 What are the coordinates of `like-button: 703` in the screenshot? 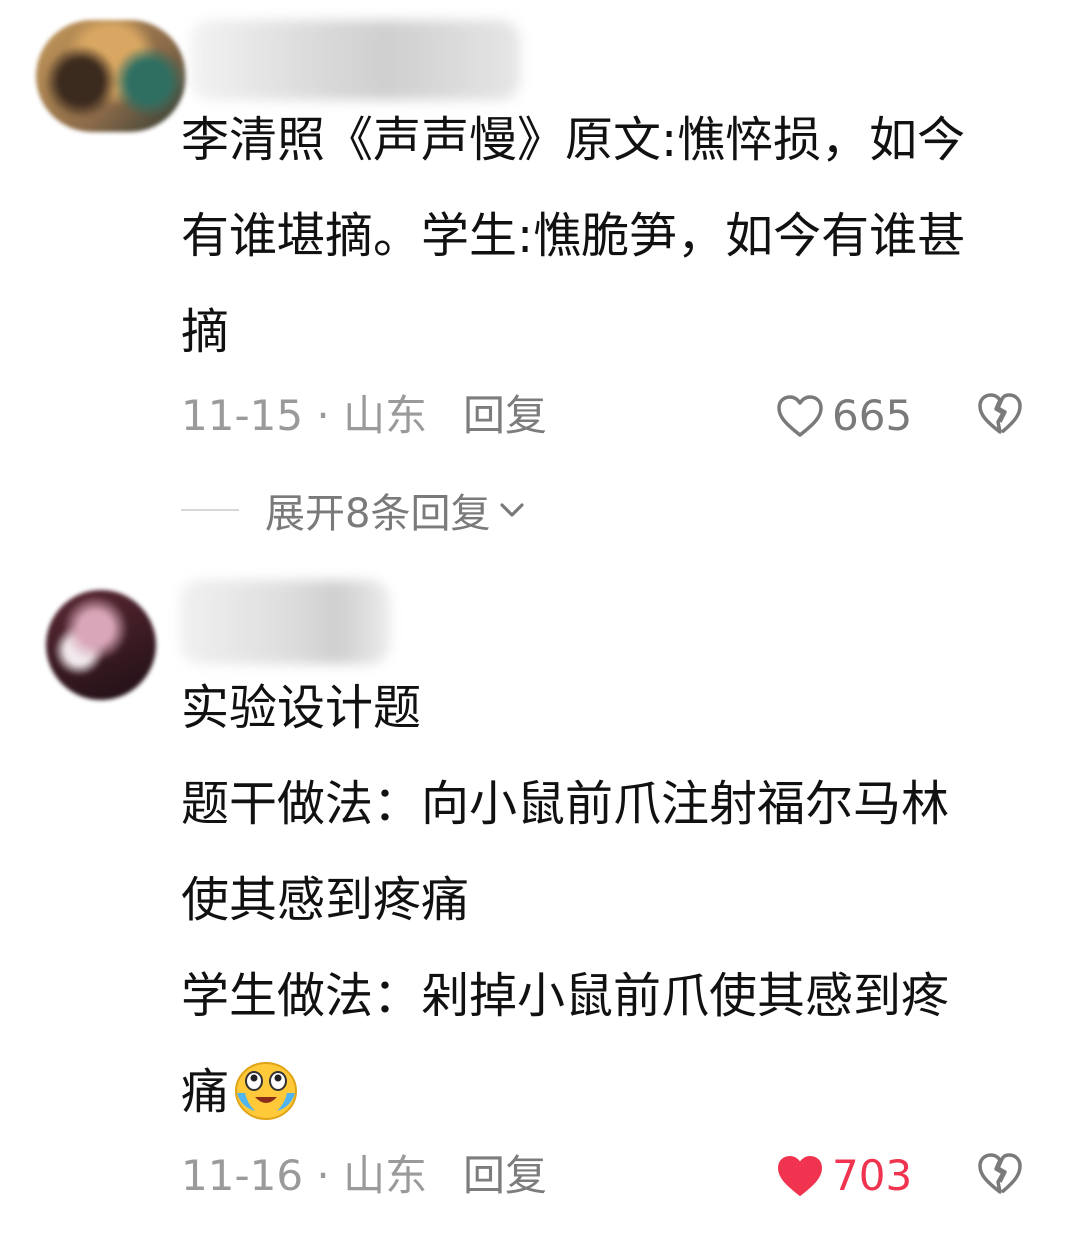 It's located at (844, 1176).